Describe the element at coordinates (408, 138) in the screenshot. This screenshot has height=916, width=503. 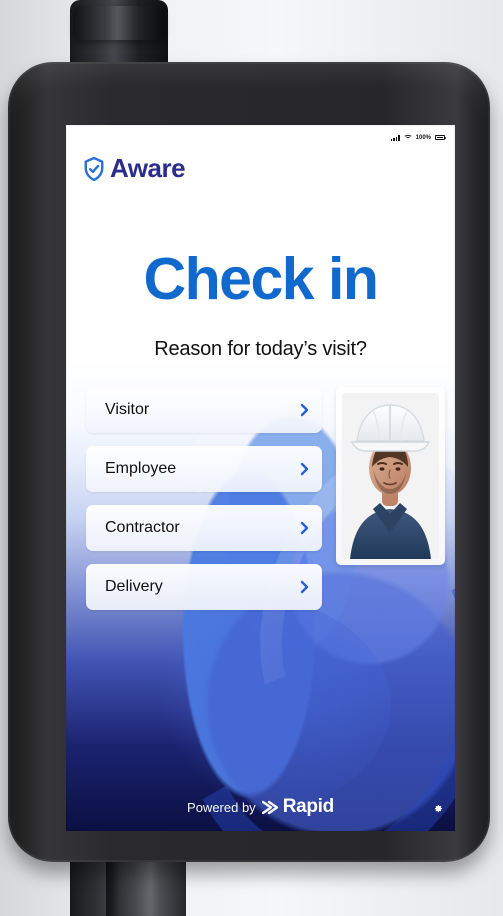
I see `wifi-icon` at that location.